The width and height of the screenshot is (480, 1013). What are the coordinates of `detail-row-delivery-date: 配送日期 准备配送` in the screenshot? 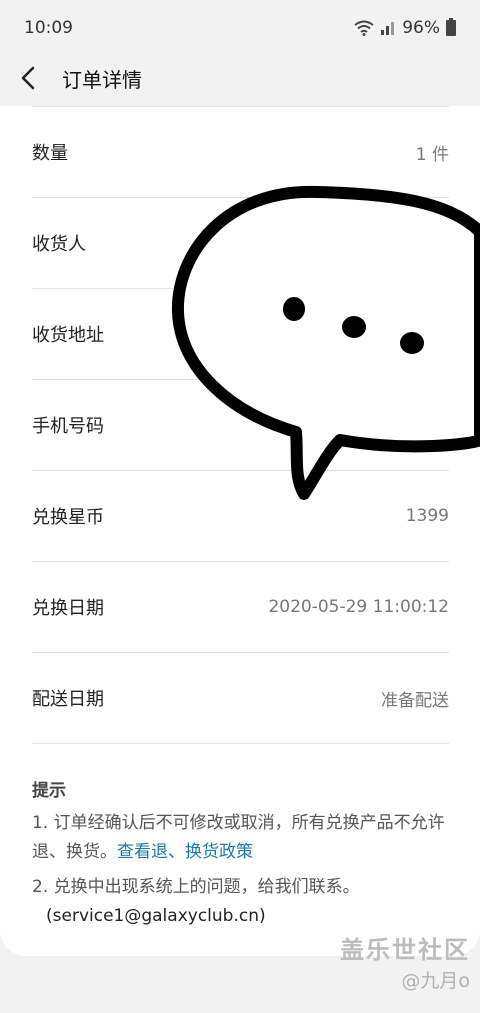 It's located at (240, 698).